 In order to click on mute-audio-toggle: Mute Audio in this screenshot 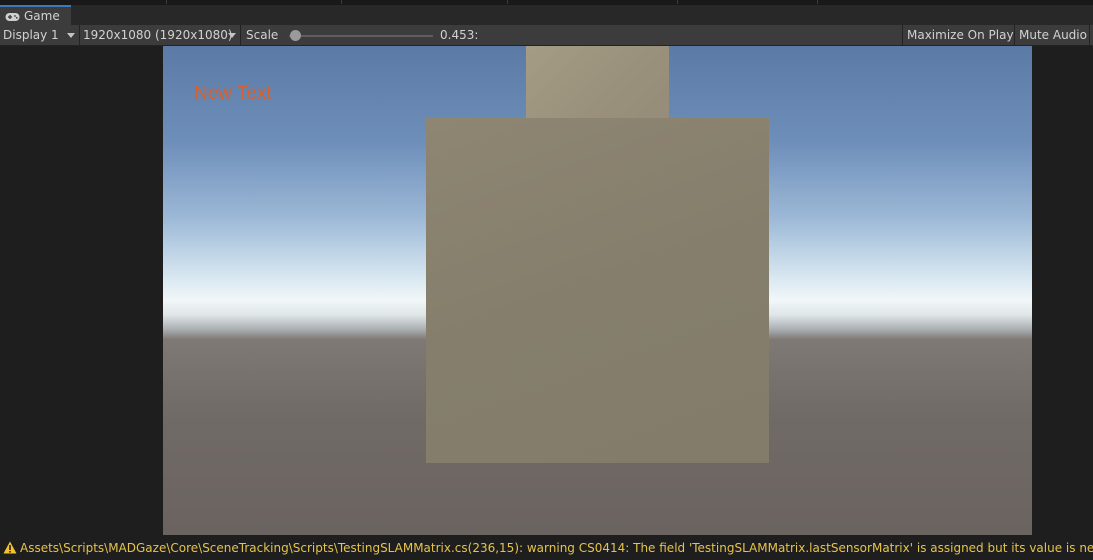, I will do `click(1052, 35)`.